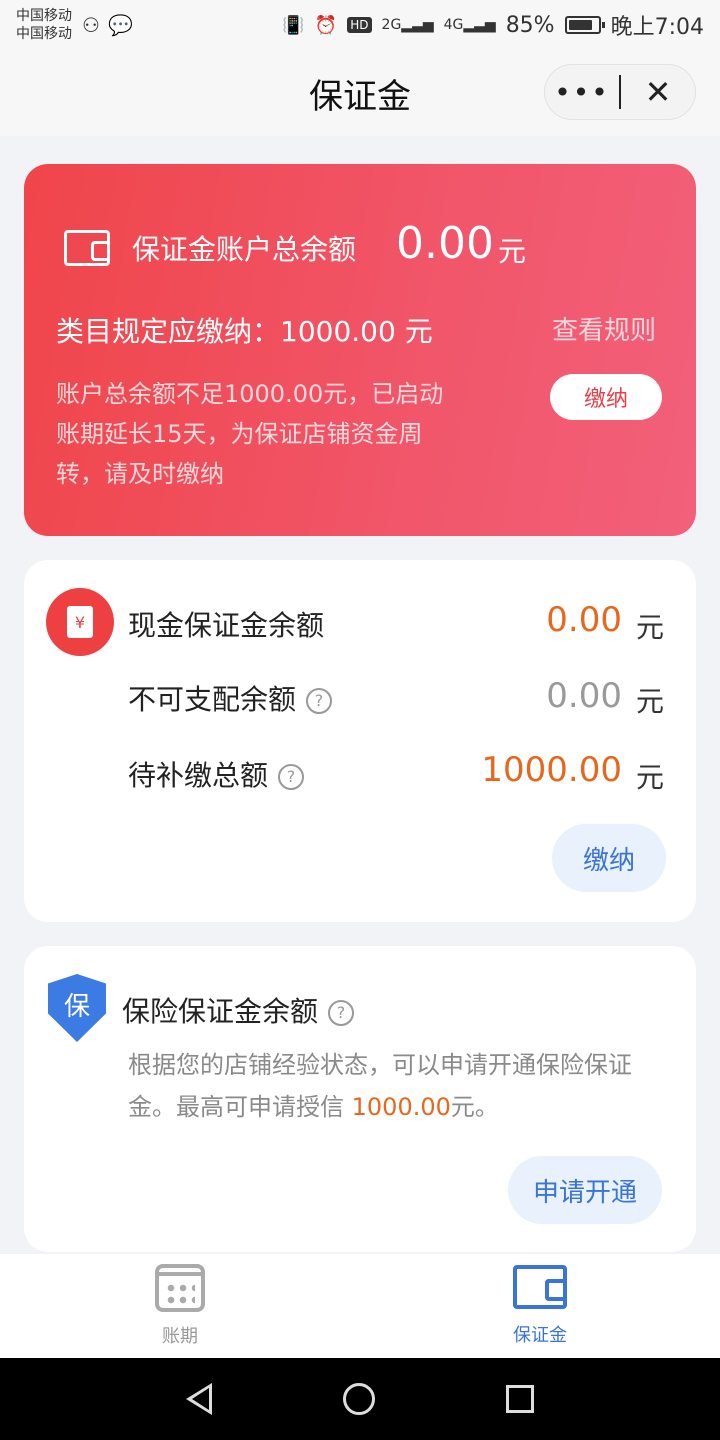 This screenshot has width=720, height=1440. Describe the element at coordinates (80, 622) in the screenshot. I see `cash-envelope-icon: ¥` at that location.